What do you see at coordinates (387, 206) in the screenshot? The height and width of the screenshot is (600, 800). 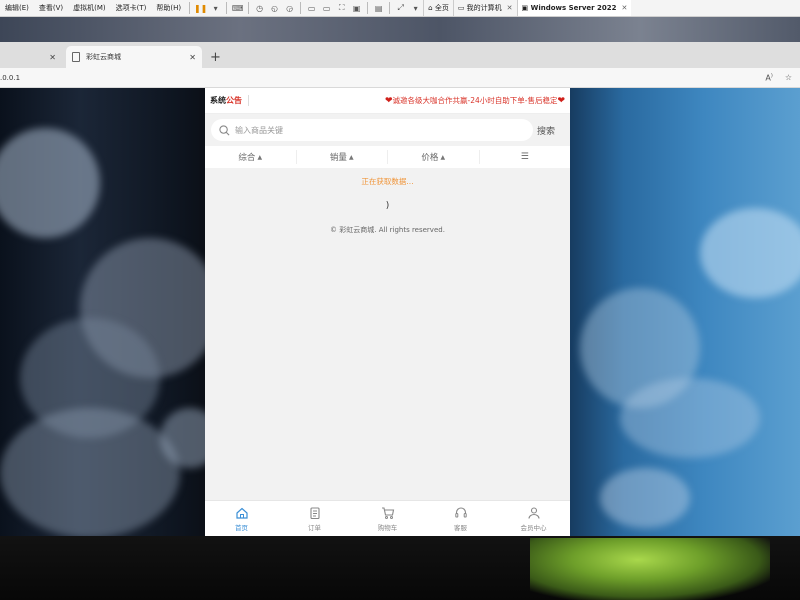 I see `stray-text: )` at bounding box center [387, 206].